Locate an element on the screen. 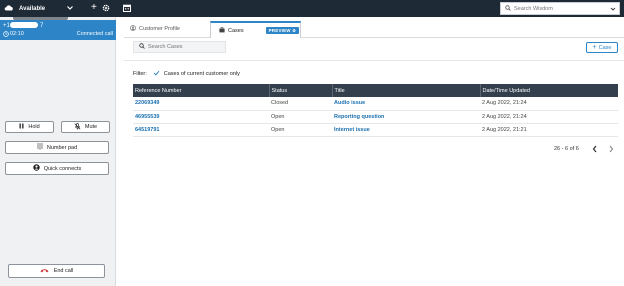  search-cases-input is located at coordinates (185, 47).